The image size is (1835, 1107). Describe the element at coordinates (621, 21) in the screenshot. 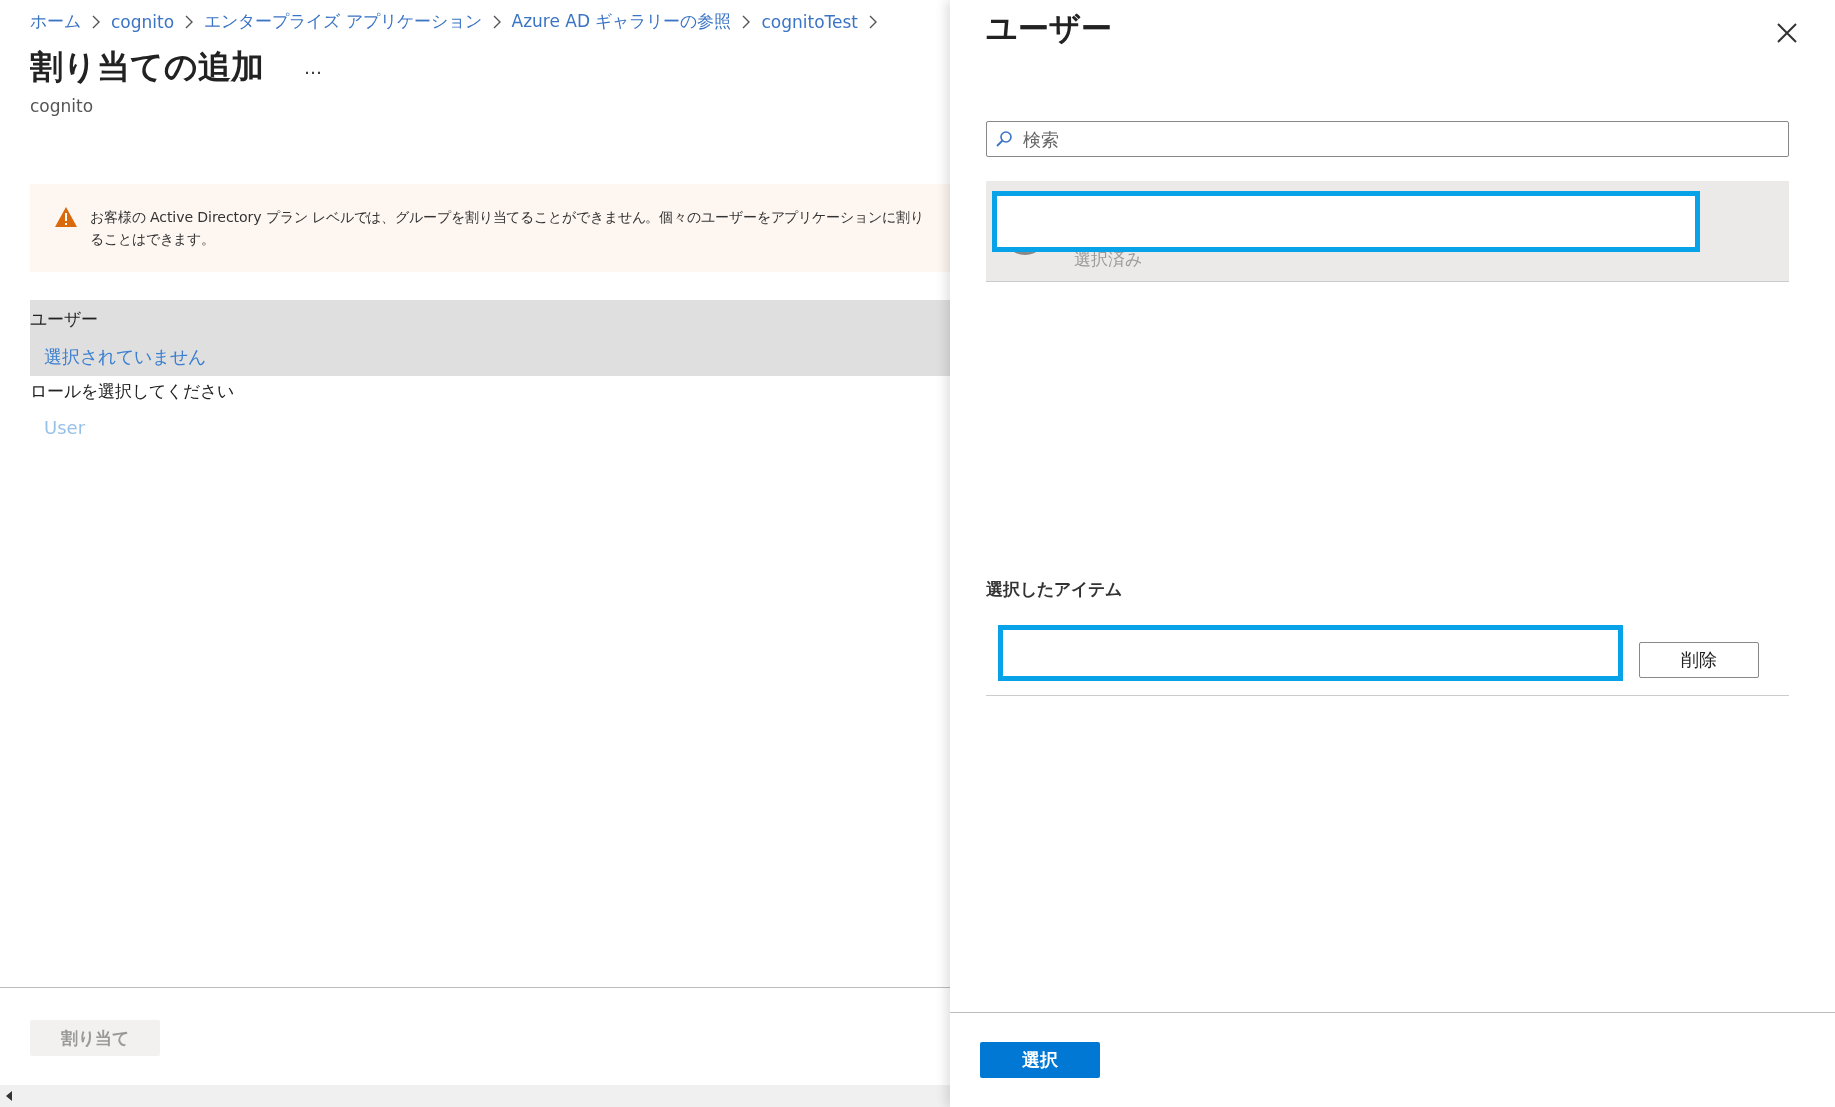

I see `breadcrumb-link: Azure AD ギャラリーの参照` at that location.